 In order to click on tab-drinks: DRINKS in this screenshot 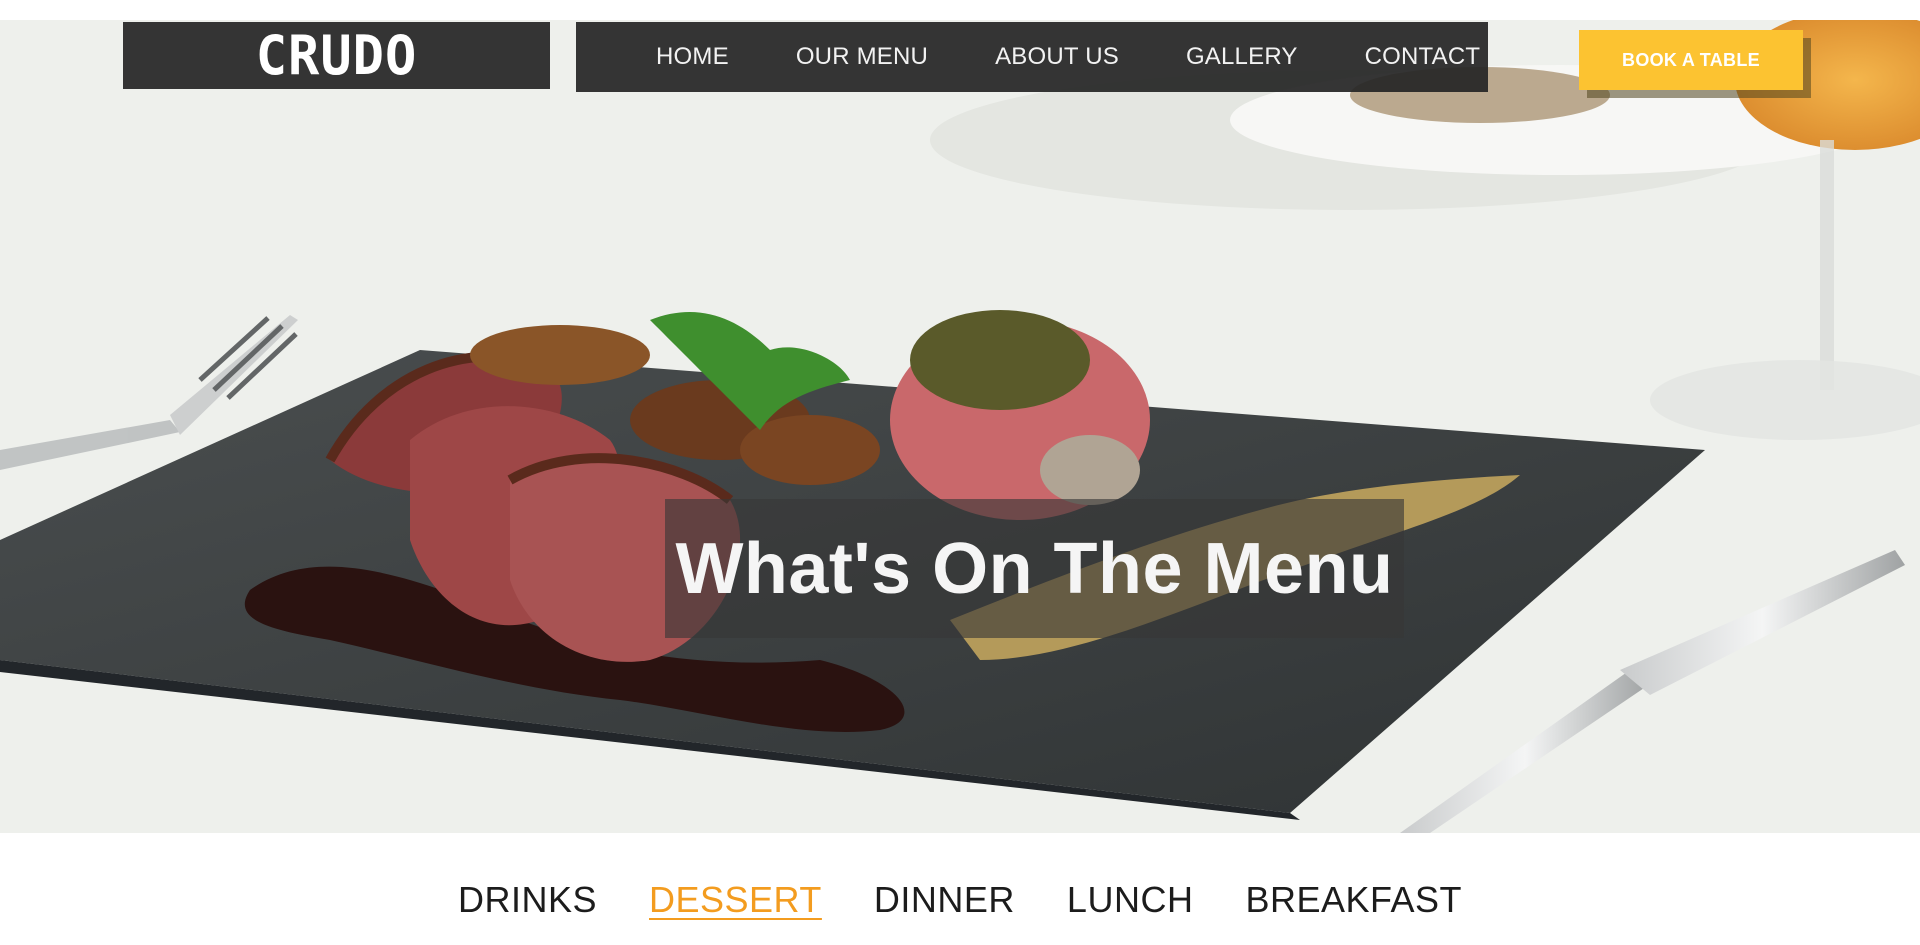, I will do `click(527, 900)`.